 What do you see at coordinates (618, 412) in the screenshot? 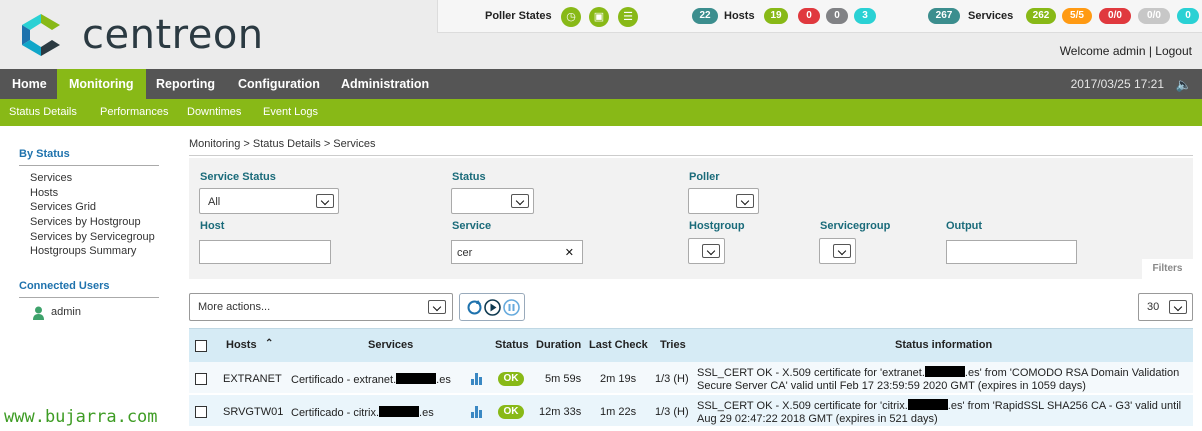
I see `last-check: 1m 22s` at bounding box center [618, 412].